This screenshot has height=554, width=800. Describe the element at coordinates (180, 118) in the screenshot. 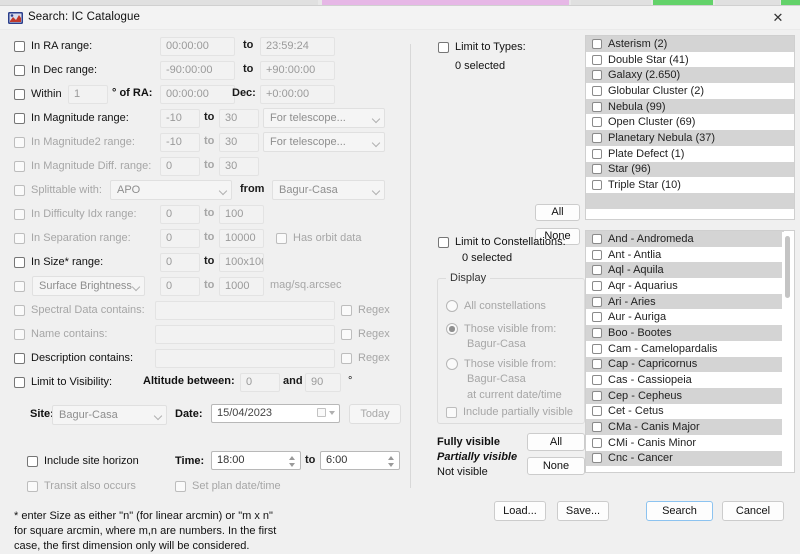

I see `magnitude-from-input: -10` at that location.